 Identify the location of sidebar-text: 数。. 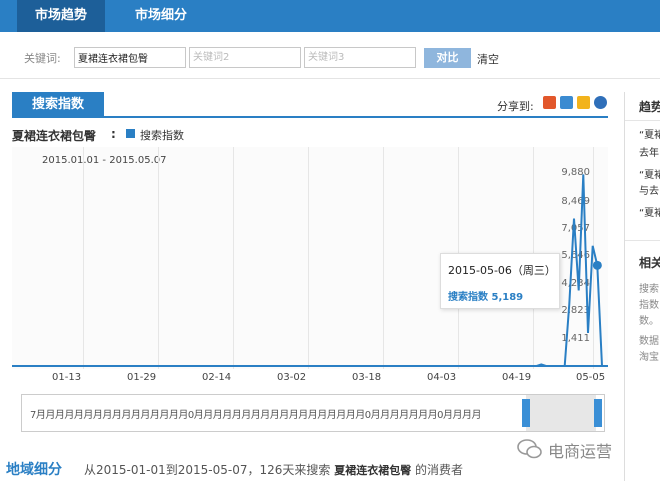
(649, 321).